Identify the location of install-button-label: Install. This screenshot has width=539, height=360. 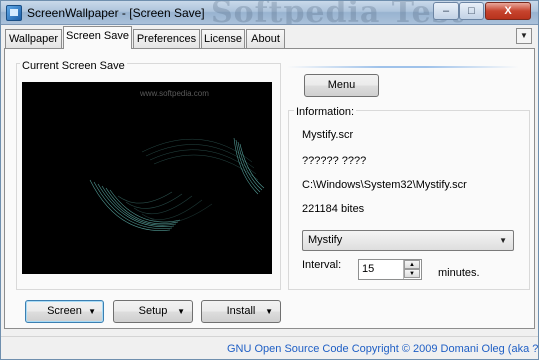
(241, 311).